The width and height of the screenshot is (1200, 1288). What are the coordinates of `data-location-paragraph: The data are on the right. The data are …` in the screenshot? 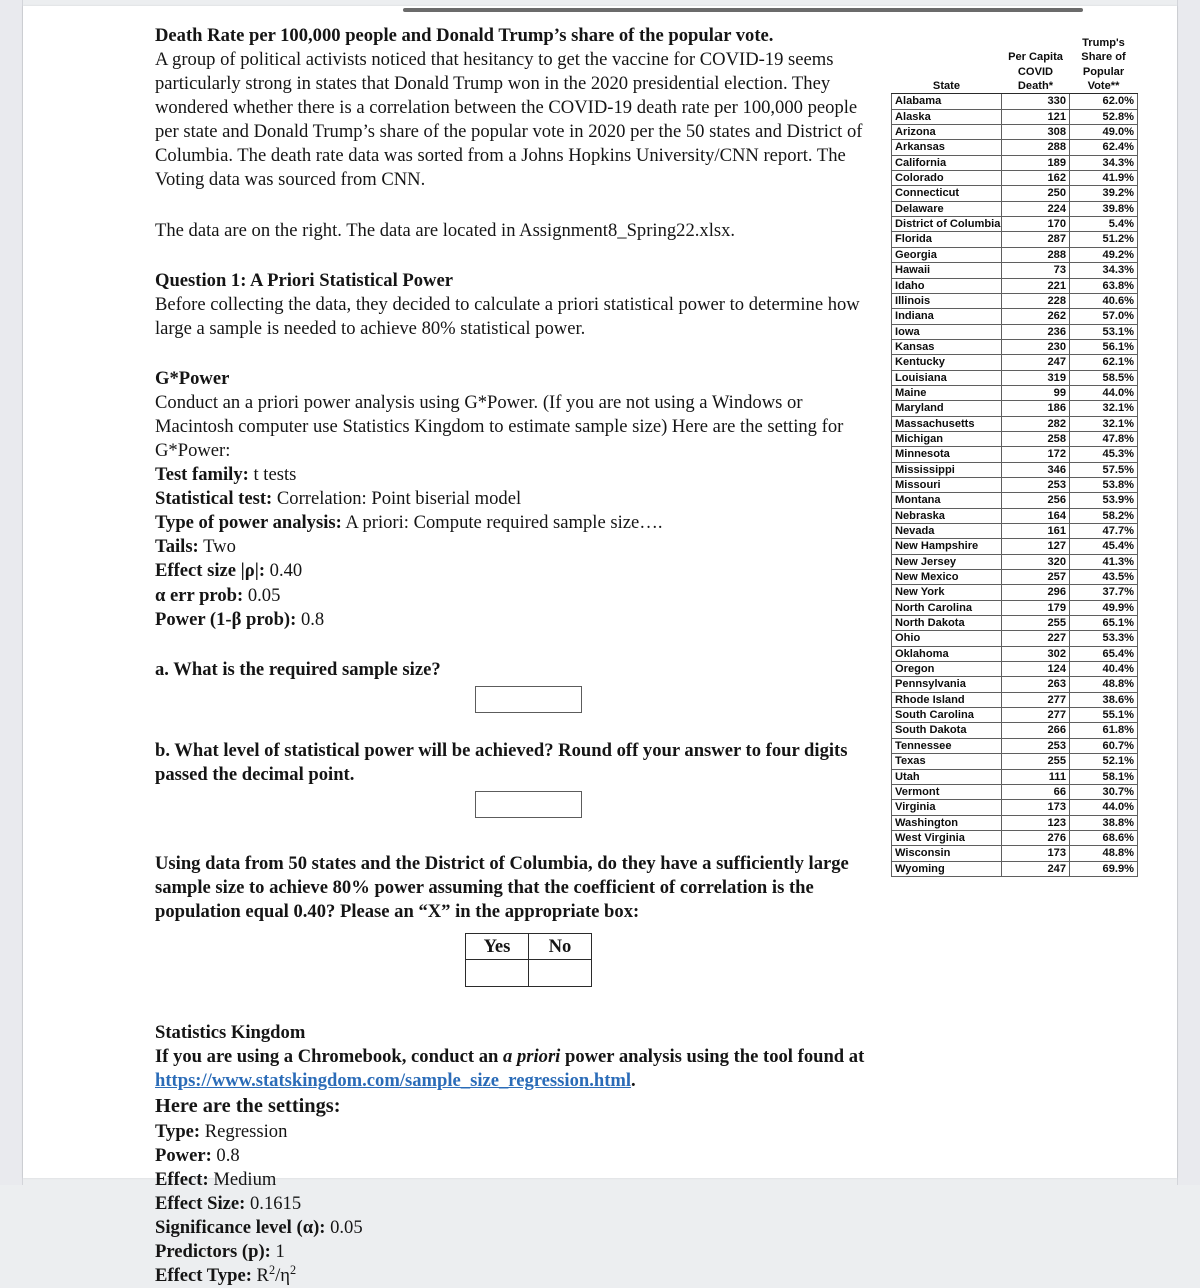 It's located at (445, 230).